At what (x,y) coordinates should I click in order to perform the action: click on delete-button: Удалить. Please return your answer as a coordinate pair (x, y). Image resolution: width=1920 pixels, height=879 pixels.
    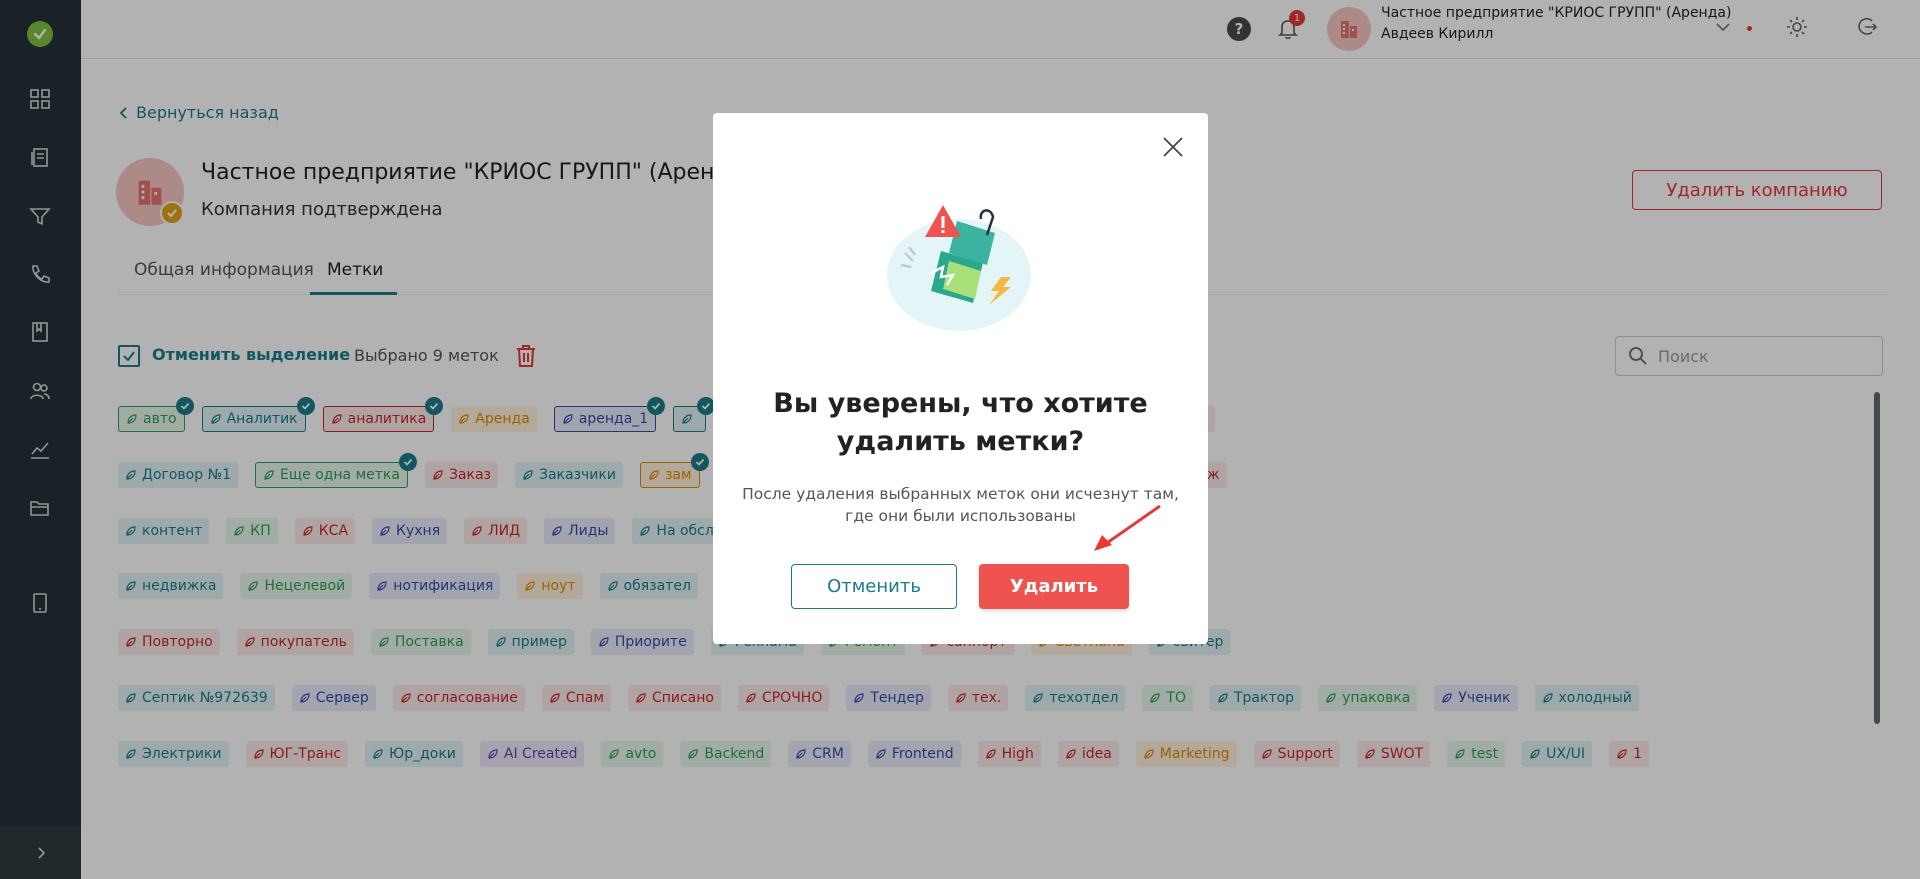
    Looking at the image, I should click on (1054, 586).